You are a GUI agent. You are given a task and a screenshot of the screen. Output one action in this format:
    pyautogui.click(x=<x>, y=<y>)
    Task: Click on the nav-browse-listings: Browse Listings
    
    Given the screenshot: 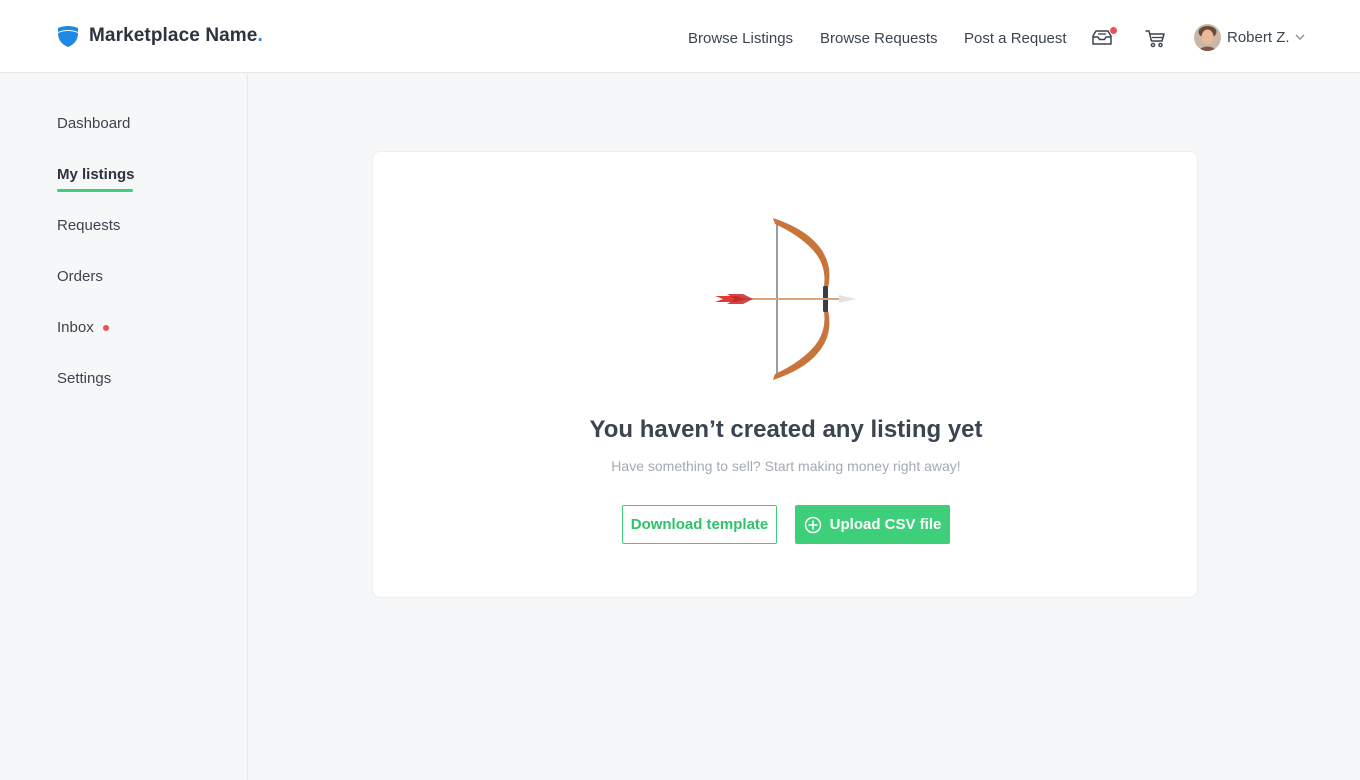 What is the action you would take?
    pyautogui.click(x=740, y=38)
    